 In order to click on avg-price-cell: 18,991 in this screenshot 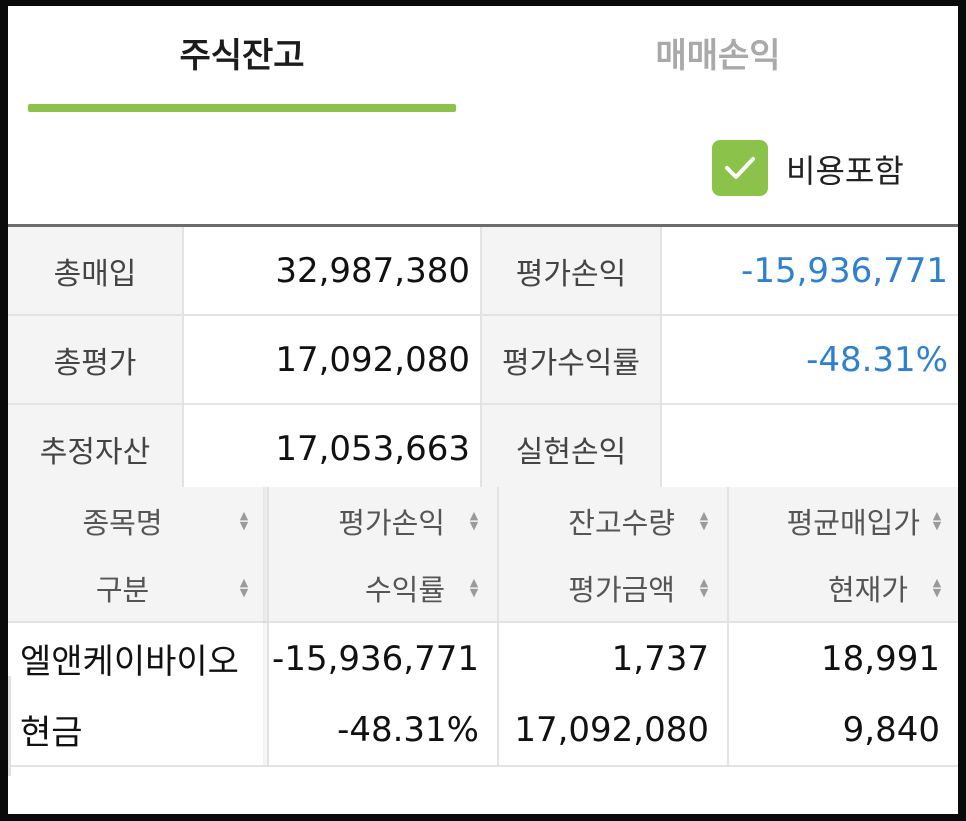, I will do `click(880, 658)`.